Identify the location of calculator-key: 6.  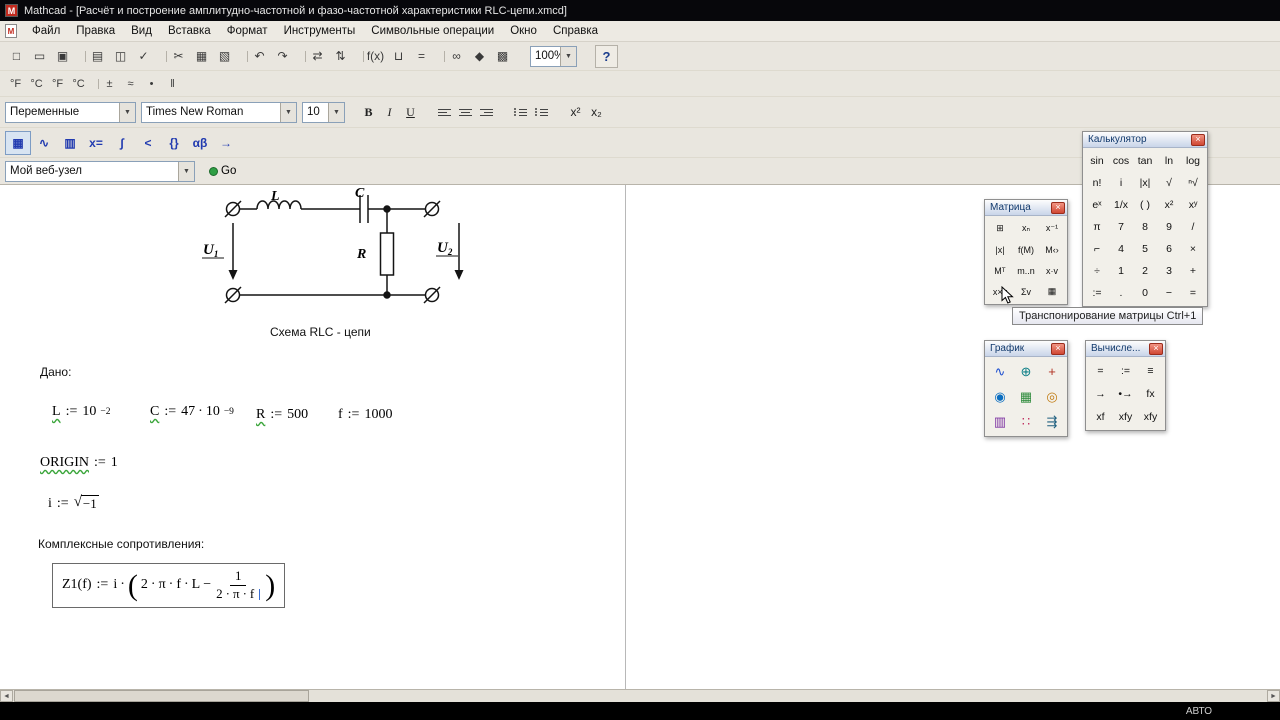
(1169, 249).